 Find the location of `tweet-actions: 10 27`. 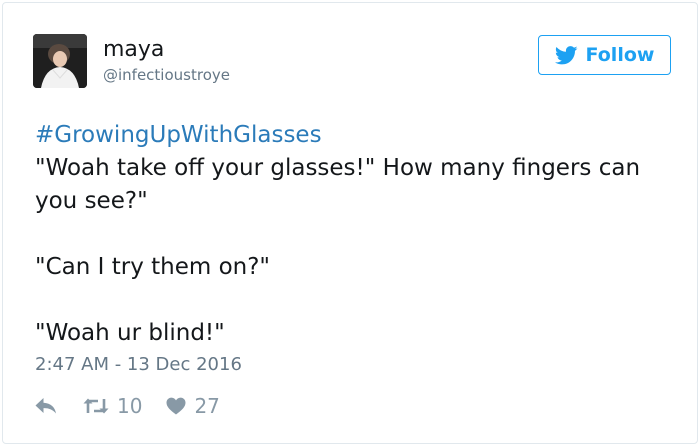

tweet-actions: 10 27 is located at coordinates (127, 406).